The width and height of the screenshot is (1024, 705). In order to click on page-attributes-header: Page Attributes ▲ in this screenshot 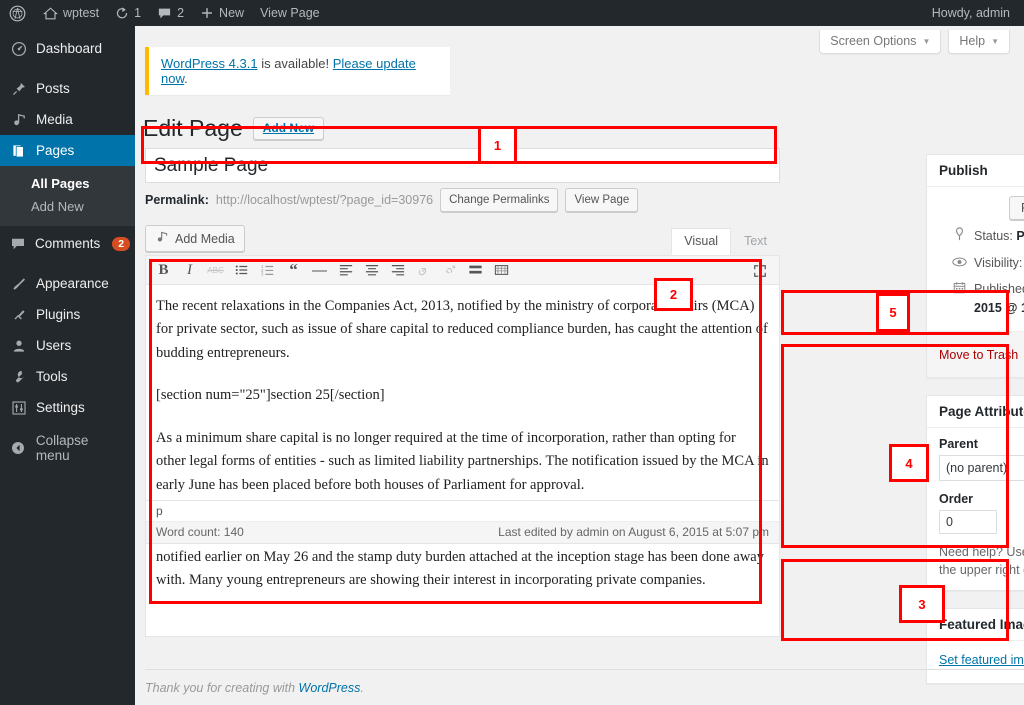, I will do `click(975, 412)`.